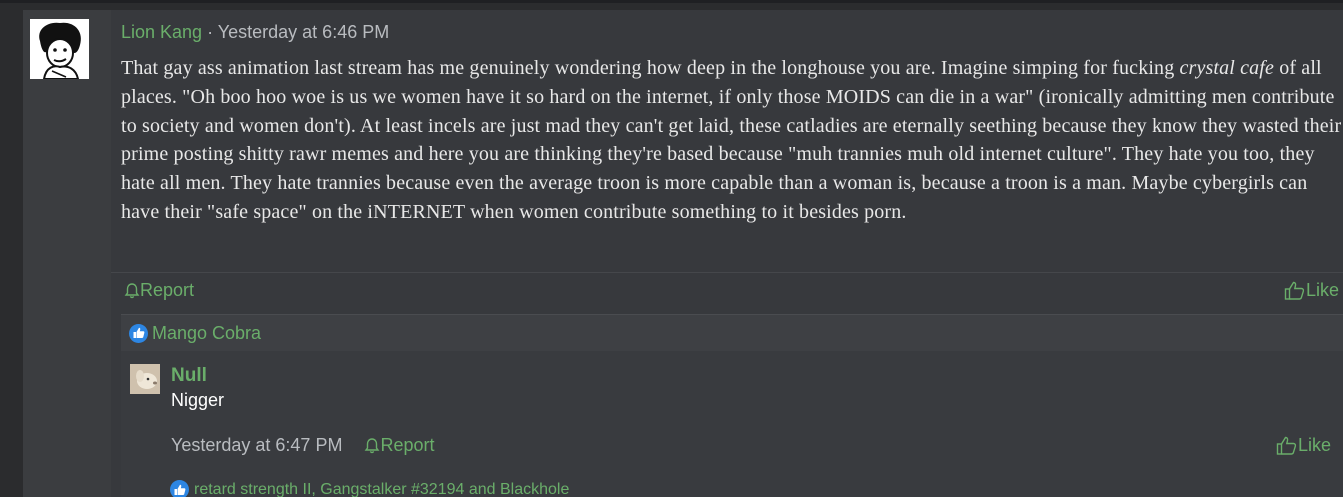 This screenshot has width=1343, height=497. Describe the element at coordinates (671, 1) in the screenshot. I see `top-bar` at that location.